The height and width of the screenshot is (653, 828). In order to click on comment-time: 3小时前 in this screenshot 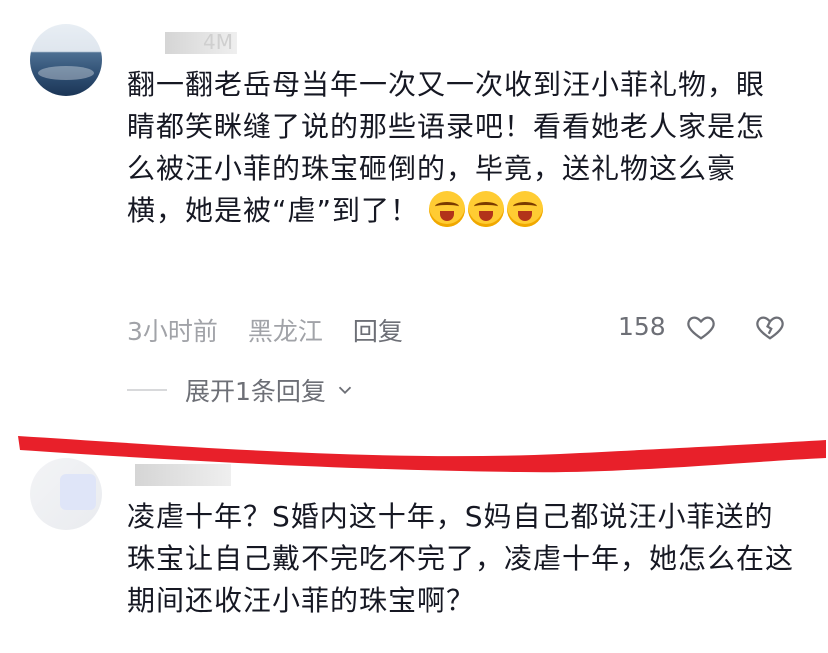, I will do `click(172, 331)`.